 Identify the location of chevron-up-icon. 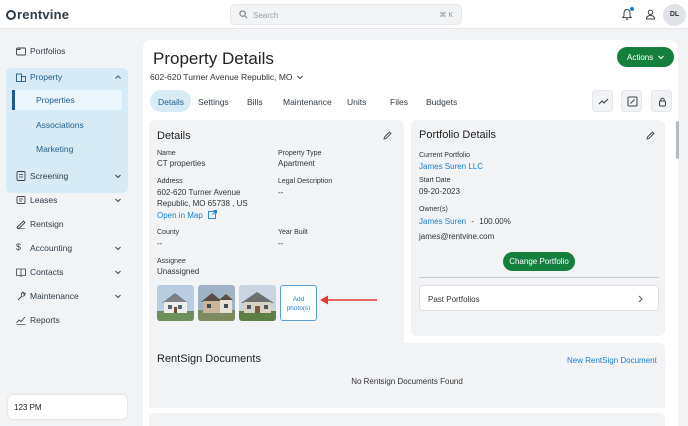
(118, 77).